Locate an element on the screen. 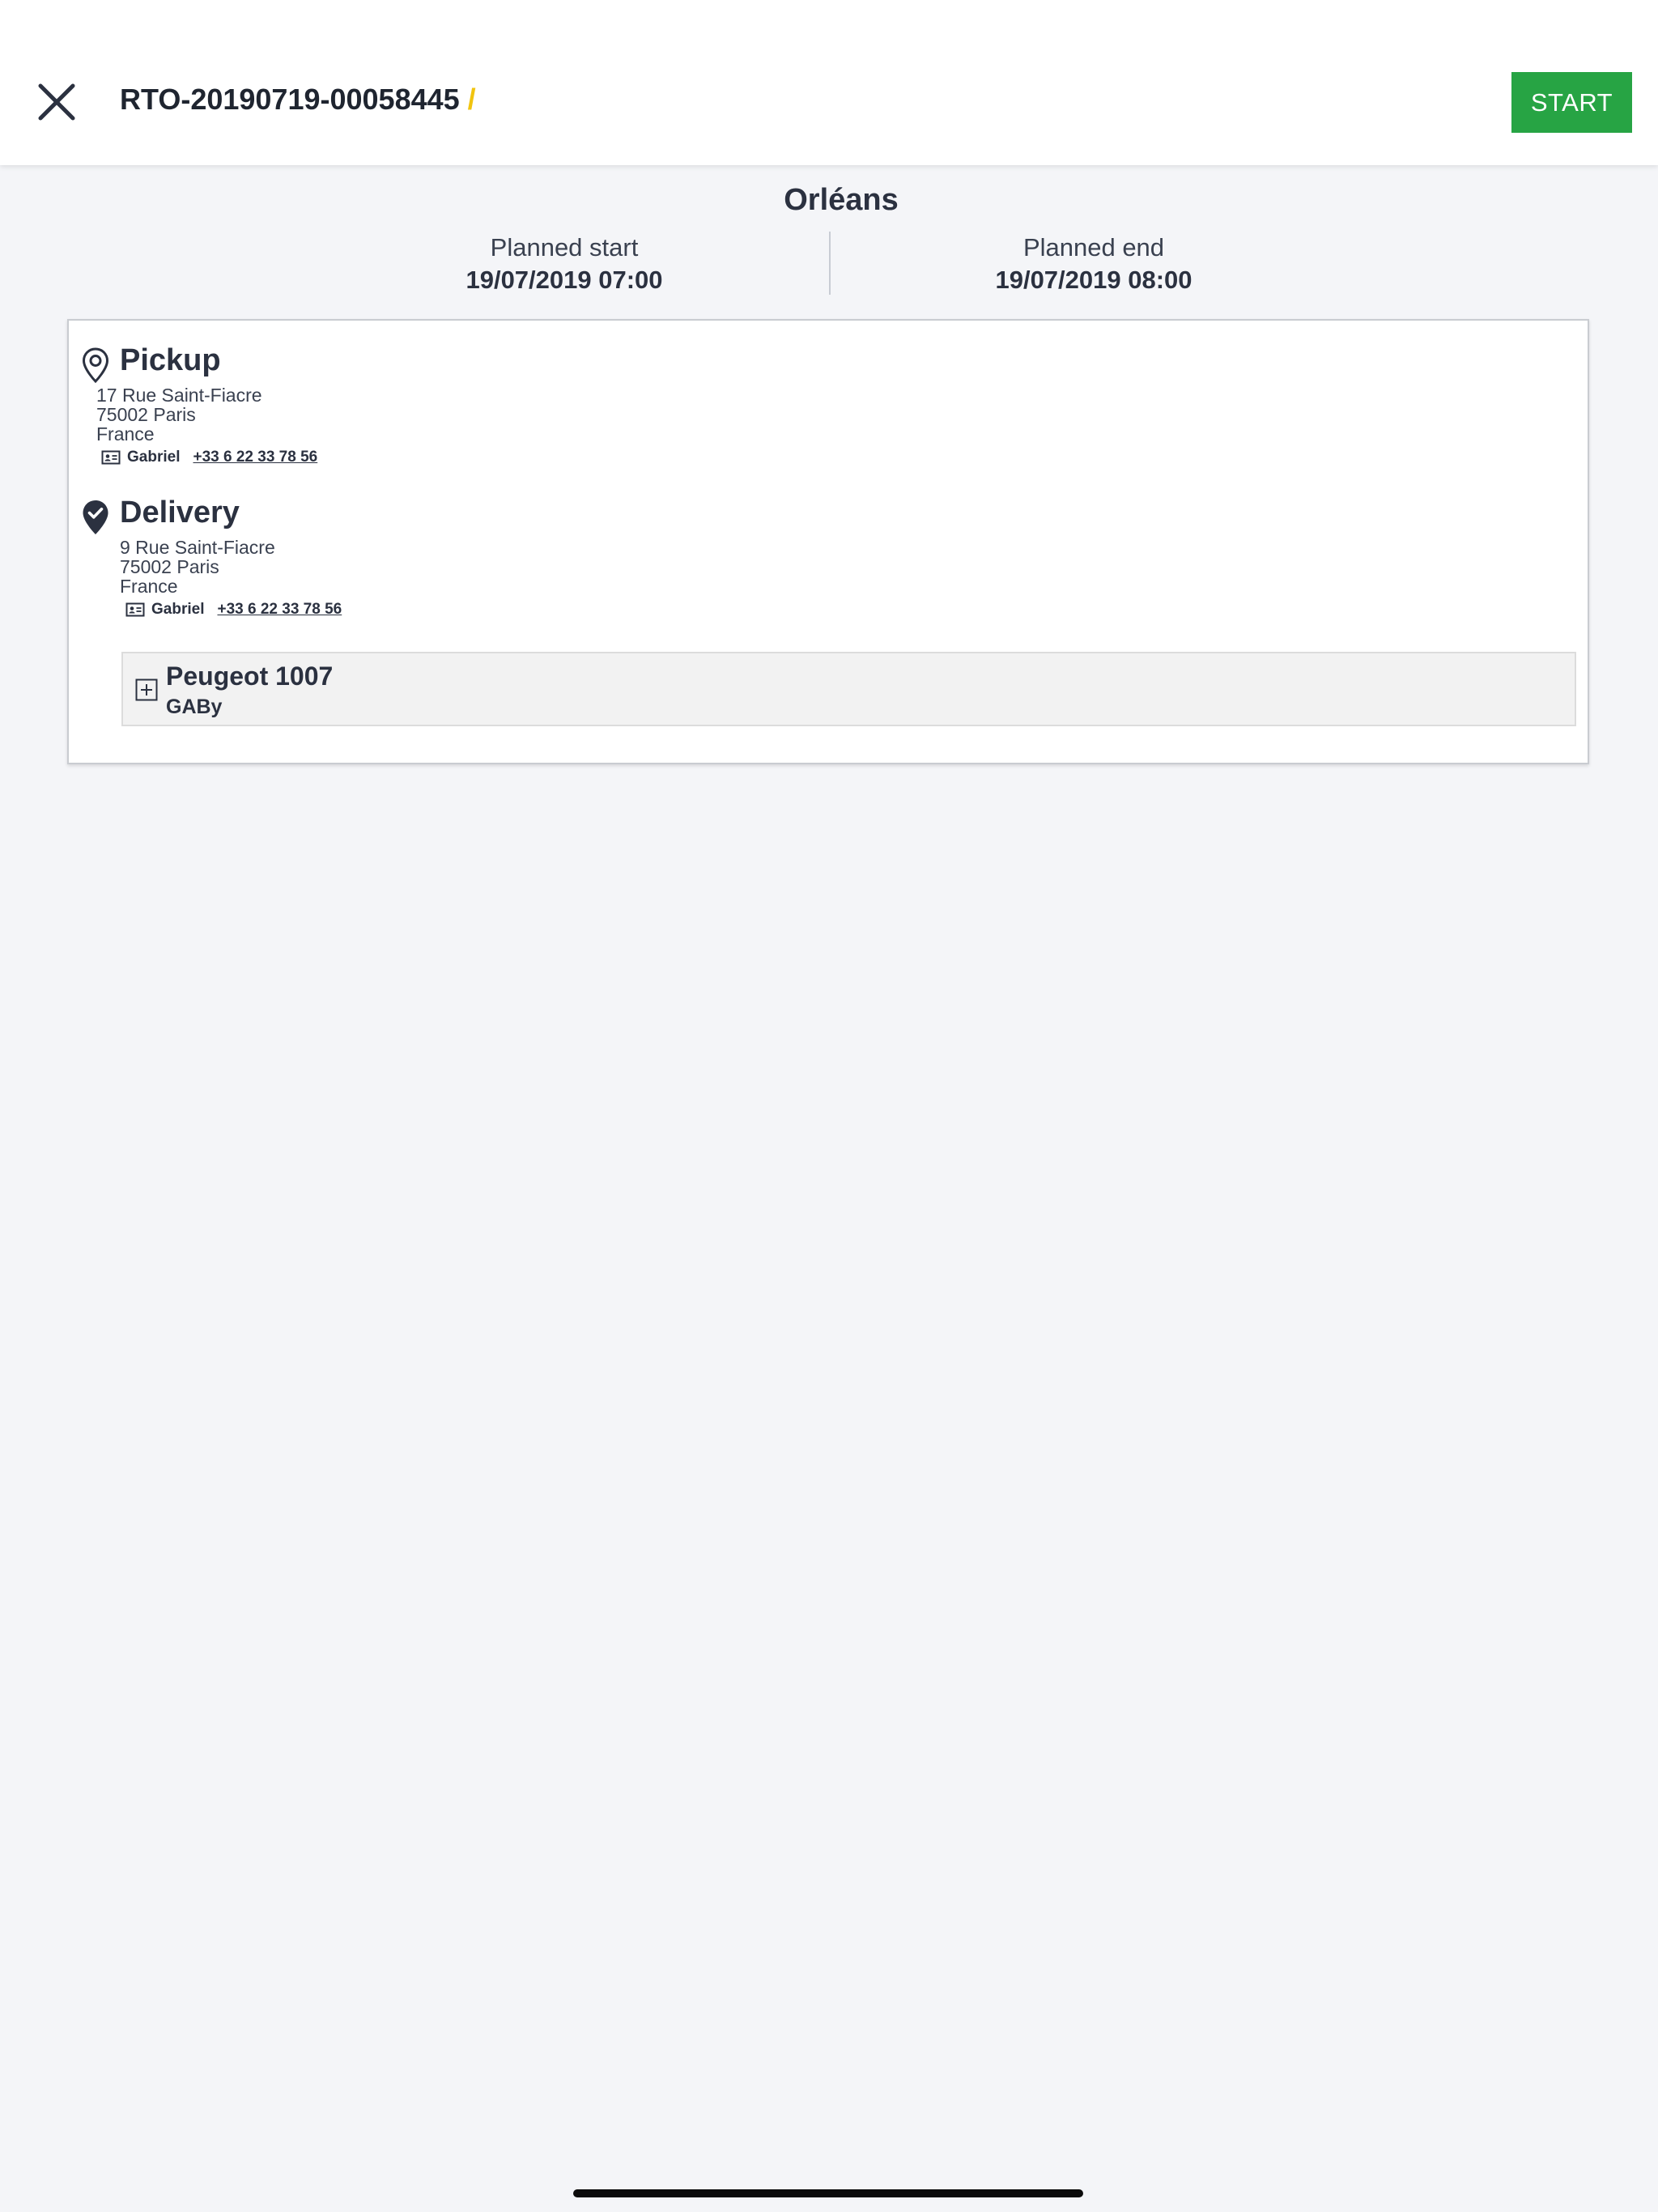  page-title: RTO-20190719-00058445/ is located at coordinates (298, 100).